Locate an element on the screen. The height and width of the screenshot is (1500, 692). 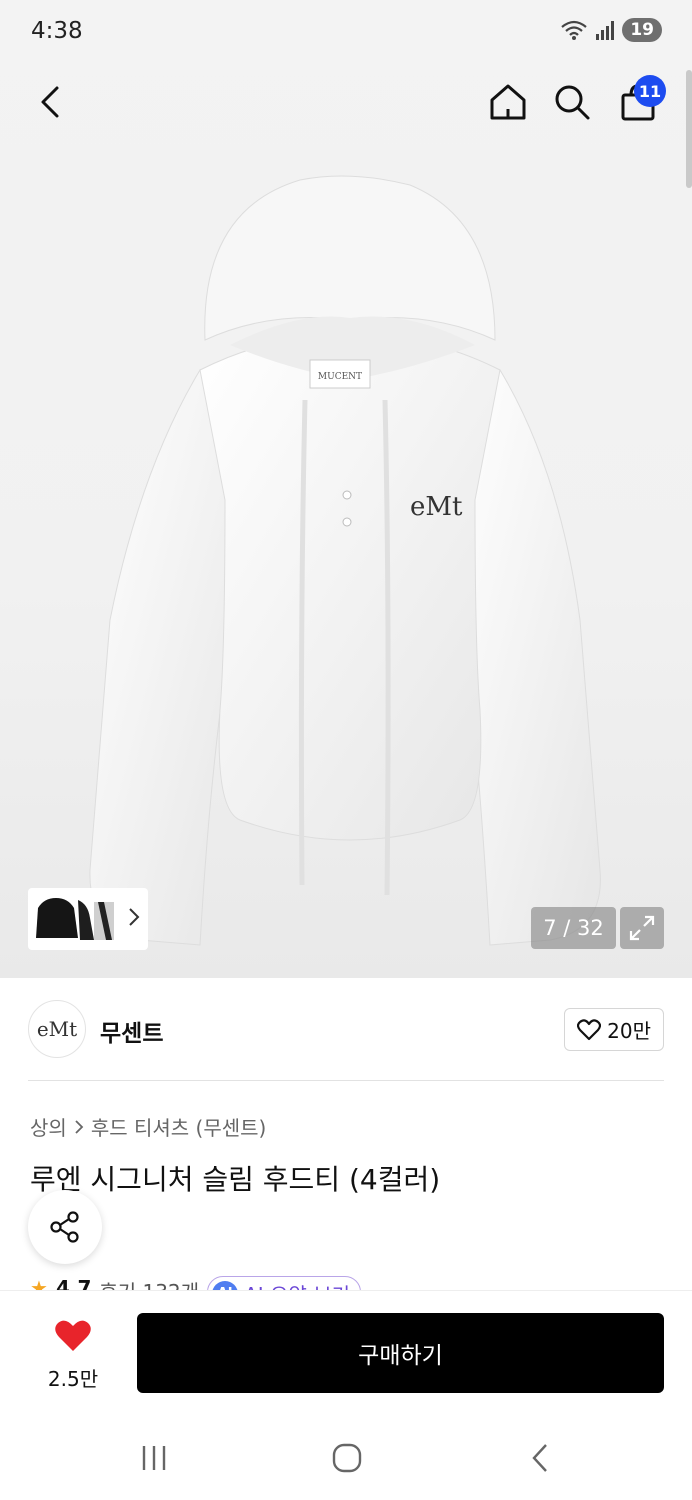
signal-icon is located at coordinates (605, 30).